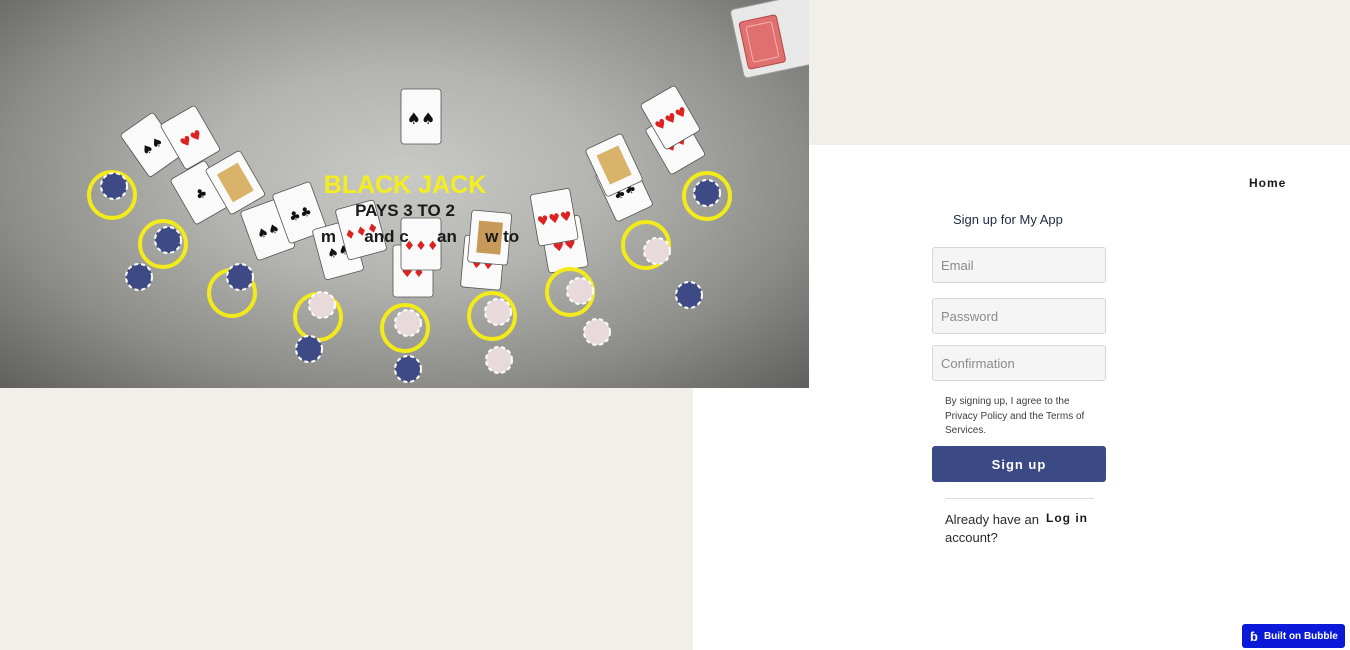 This screenshot has height=650, width=1350. What do you see at coordinates (769, 39) in the screenshot?
I see `card-shoe` at bounding box center [769, 39].